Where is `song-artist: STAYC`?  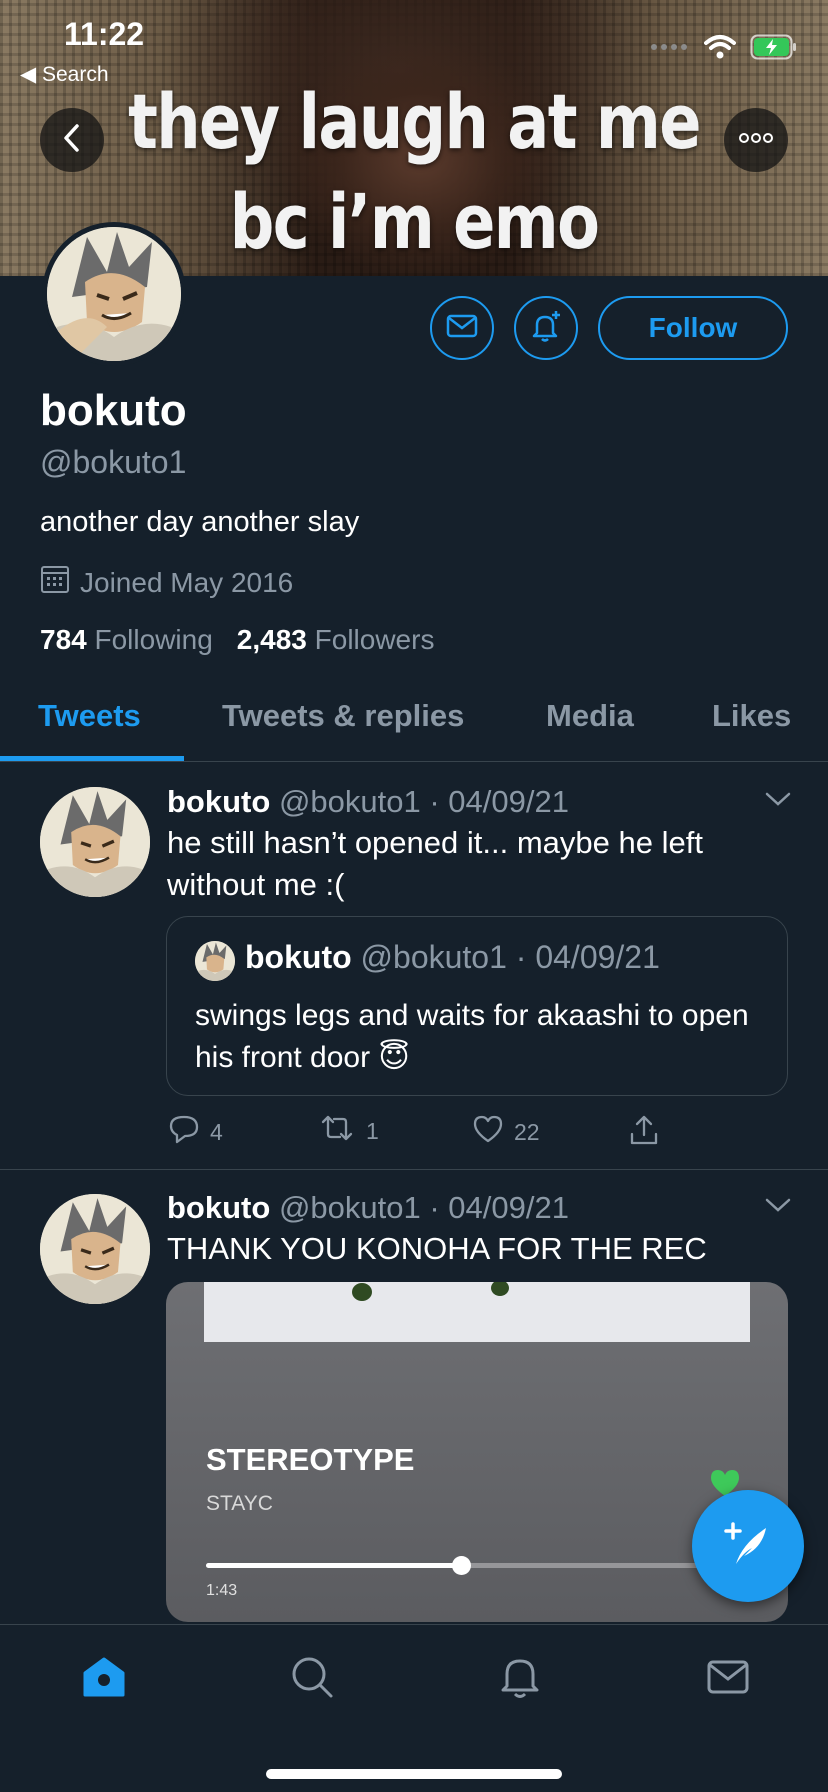 song-artist: STAYC is located at coordinates (239, 1503).